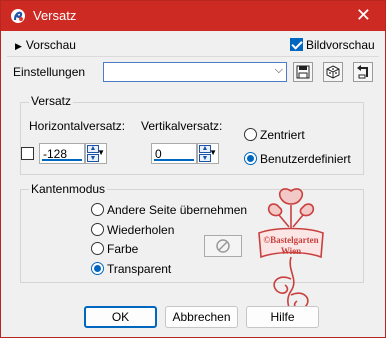  What do you see at coordinates (77, 126) in the screenshot?
I see `horizontal-label: Horizontalversatz:` at bounding box center [77, 126].